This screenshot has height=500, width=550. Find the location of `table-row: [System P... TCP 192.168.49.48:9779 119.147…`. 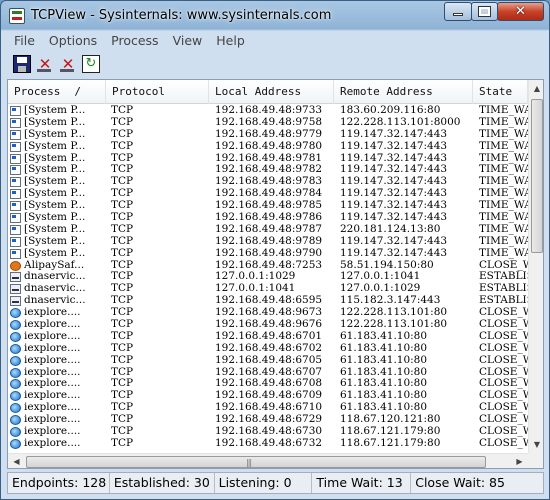

table-row: [System P... TCP 192.168.49.48:9779 119.147… is located at coordinates (268, 135).